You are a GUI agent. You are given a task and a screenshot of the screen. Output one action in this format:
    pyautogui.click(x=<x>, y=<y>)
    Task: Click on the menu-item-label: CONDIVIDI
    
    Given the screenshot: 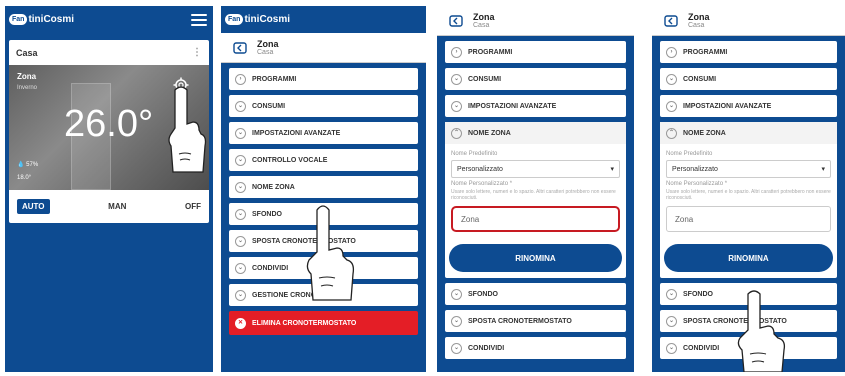 What is the action you would take?
    pyautogui.click(x=270, y=268)
    